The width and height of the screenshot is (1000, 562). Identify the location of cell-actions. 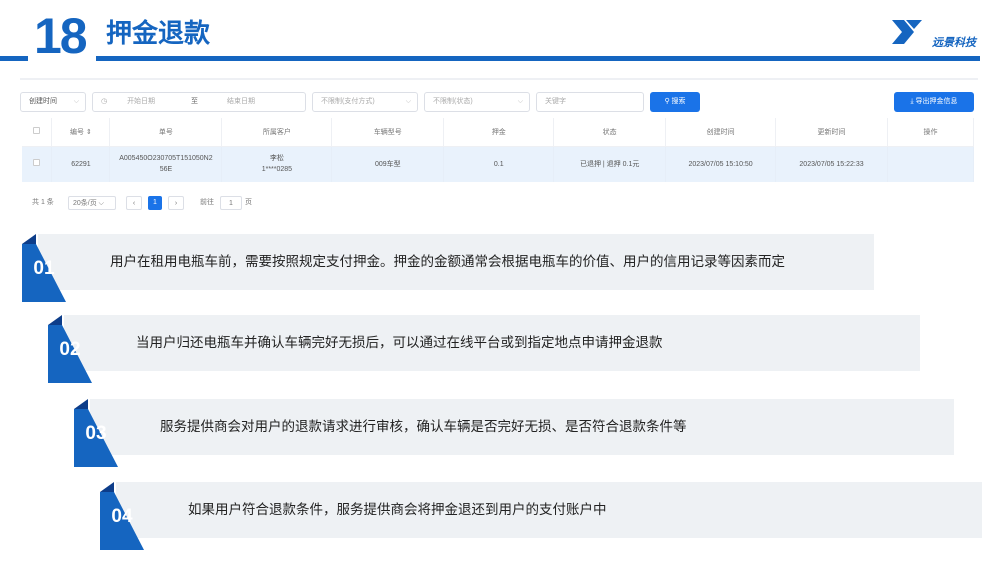
(930, 164).